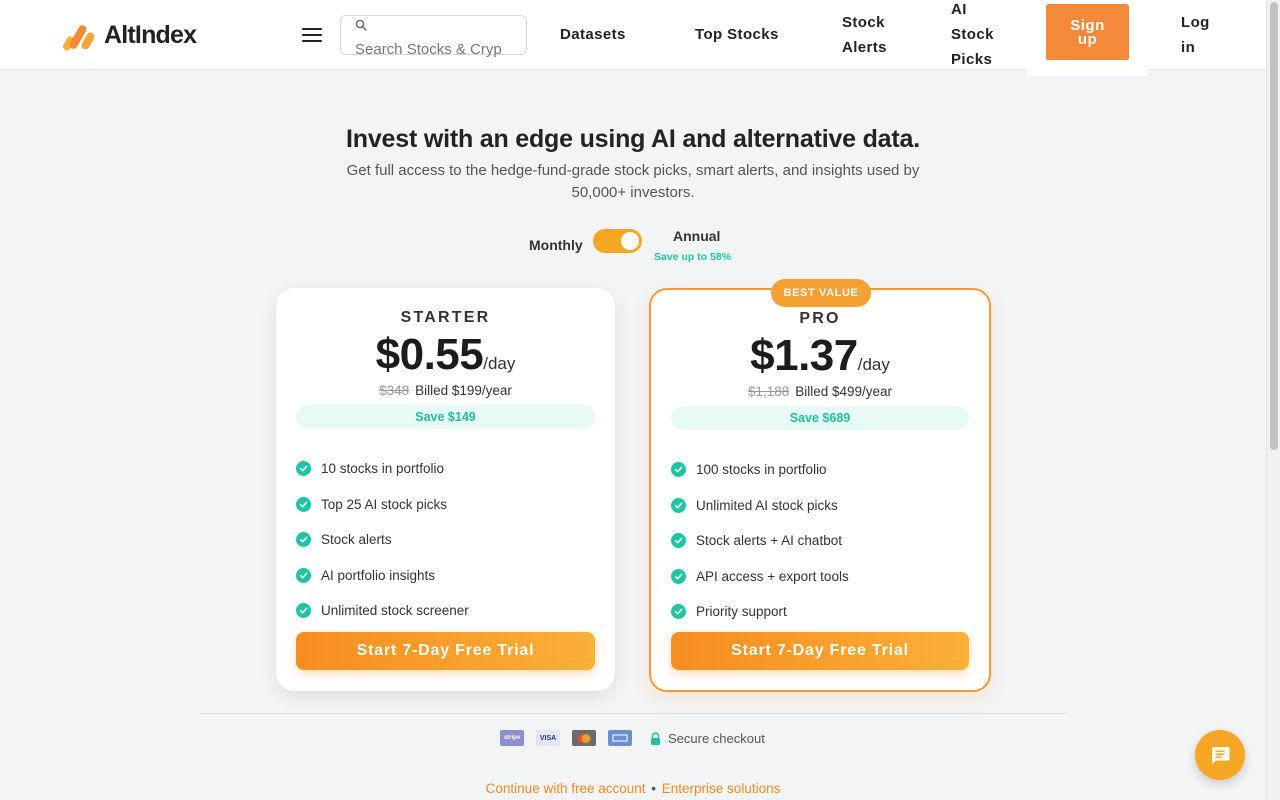  What do you see at coordinates (820, 651) in the screenshot?
I see `start-trial-button-pro: Start 7-Day Free Trial` at bounding box center [820, 651].